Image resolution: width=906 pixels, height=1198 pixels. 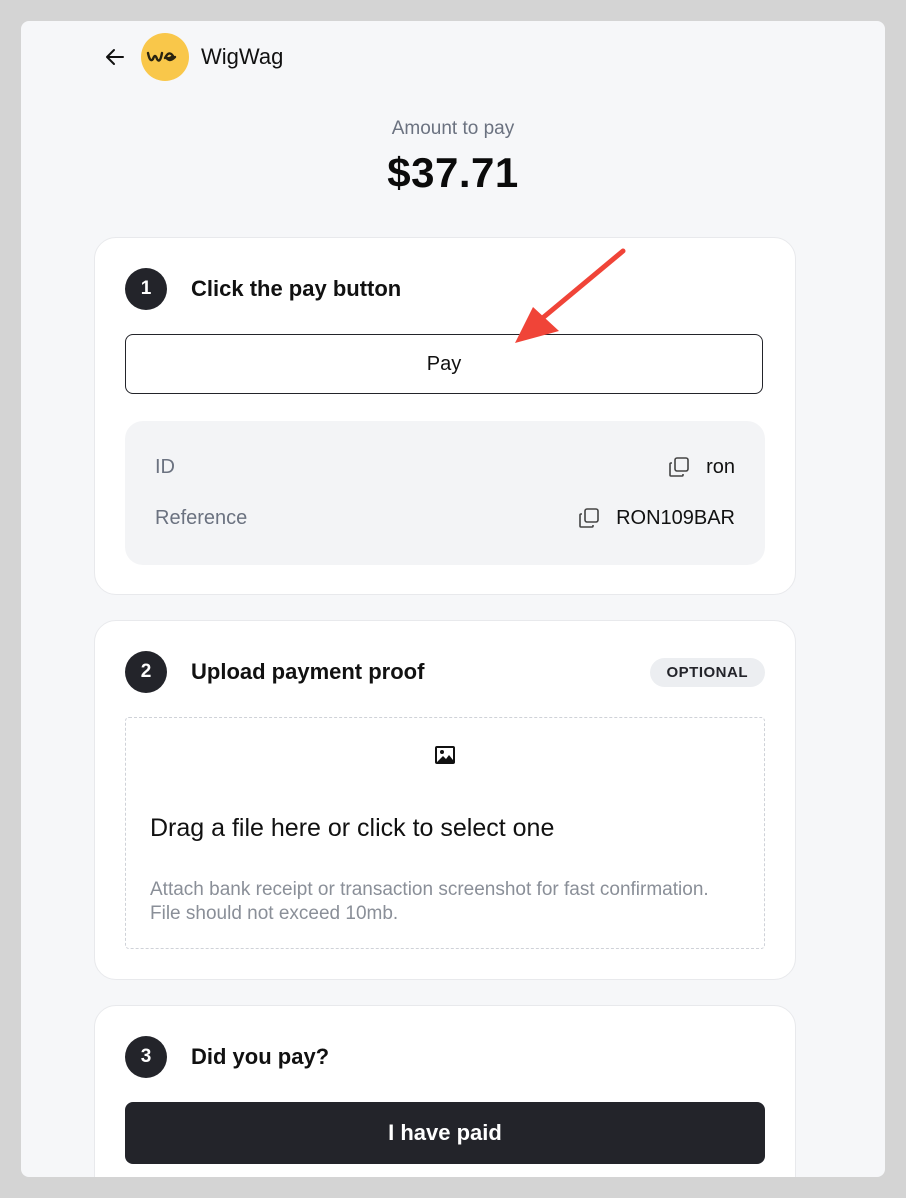 What do you see at coordinates (453, 172) in the screenshot?
I see `amount-value: $37.71` at bounding box center [453, 172].